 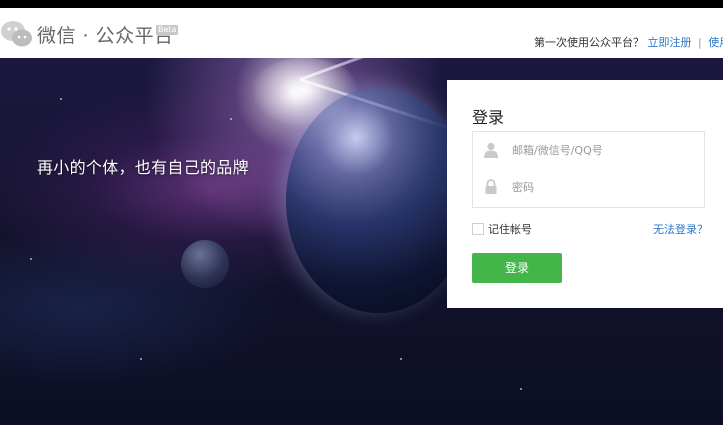 What do you see at coordinates (605, 187) in the screenshot?
I see `password-input` at bounding box center [605, 187].